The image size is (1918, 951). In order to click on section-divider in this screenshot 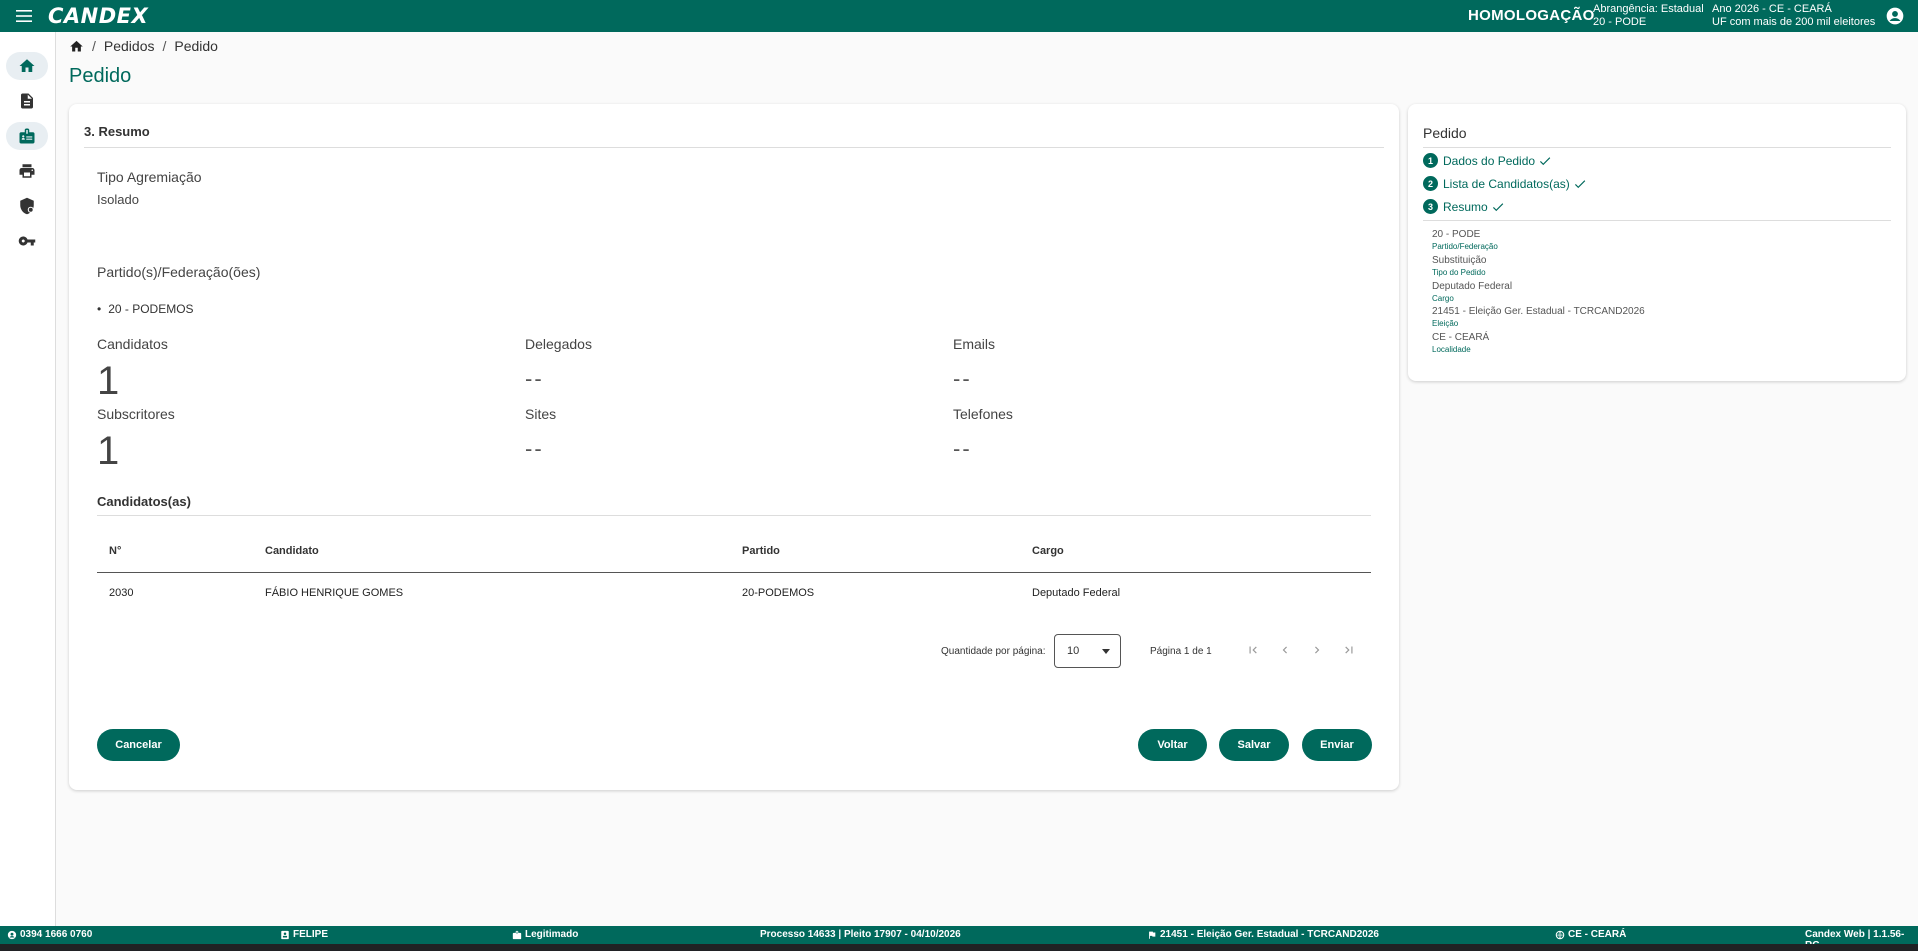, I will do `click(734, 147)`.